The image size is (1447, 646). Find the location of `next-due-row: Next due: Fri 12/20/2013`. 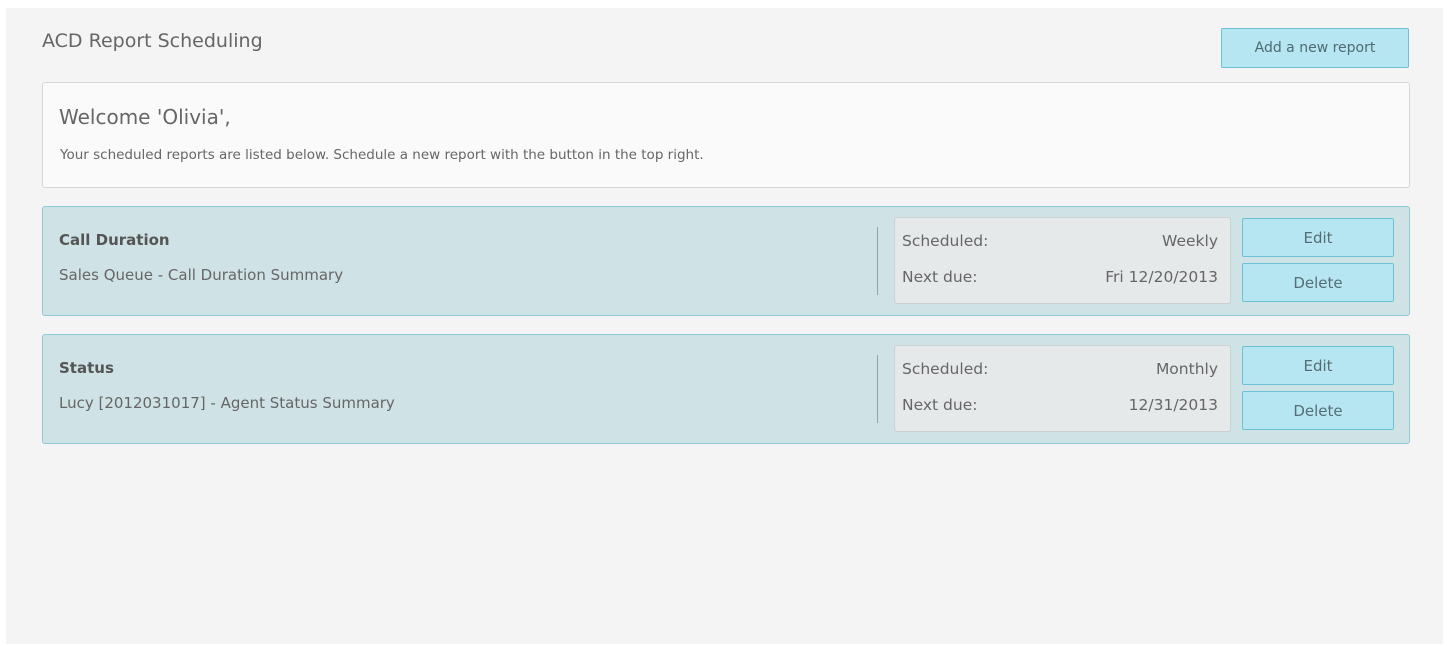

next-due-row: Next due: Fri 12/20/2013 is located at coordinates (1060, 279).